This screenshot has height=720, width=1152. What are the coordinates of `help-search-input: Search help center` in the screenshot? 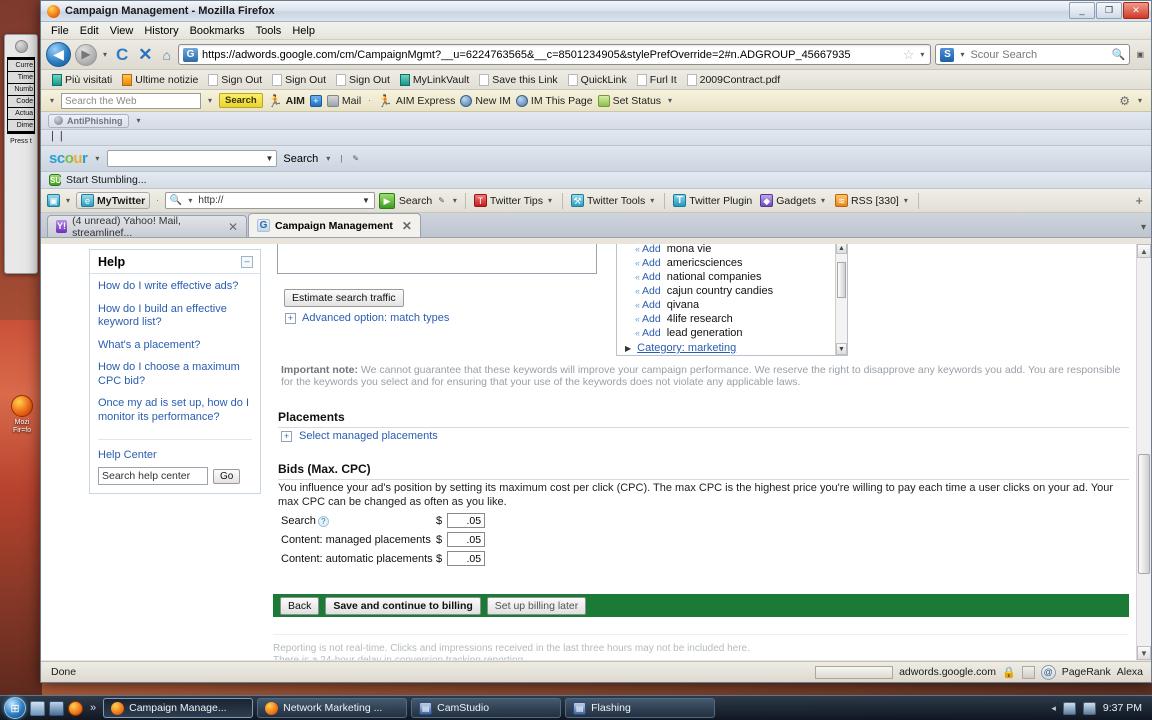 It's located at (153, 476).